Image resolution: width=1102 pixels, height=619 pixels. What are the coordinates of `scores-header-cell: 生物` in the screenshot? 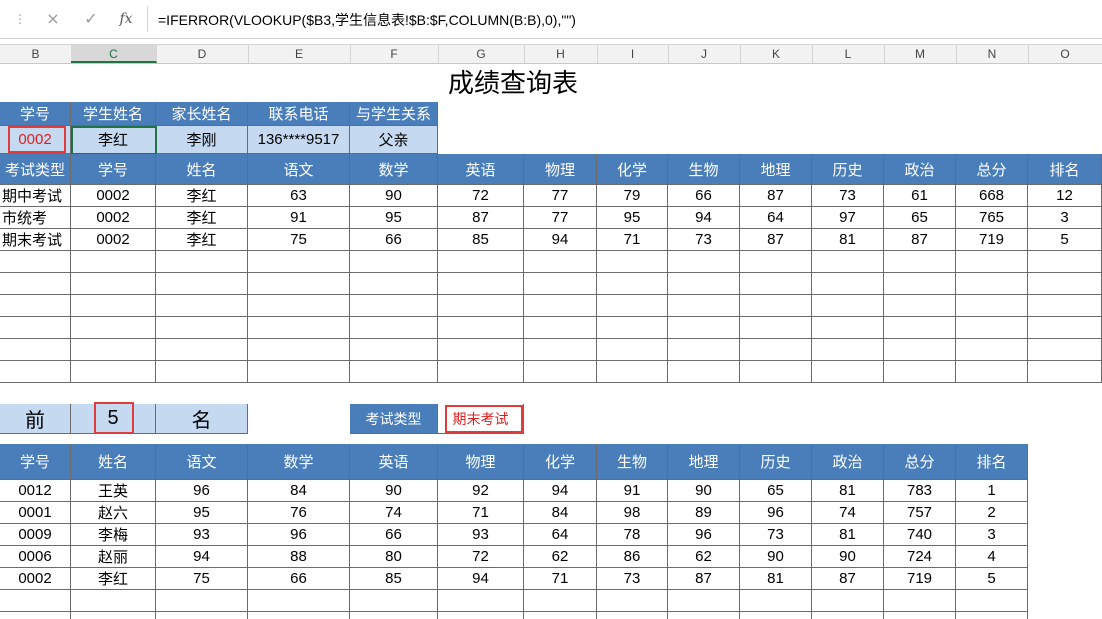 It's located at (704, 169).